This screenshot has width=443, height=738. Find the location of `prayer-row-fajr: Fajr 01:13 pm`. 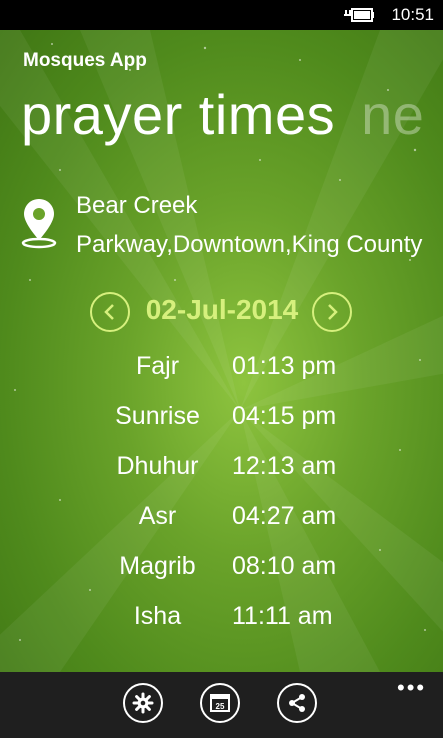

prayer-row-fajr: Fajr 01:13 pm is located at coordinates (221, 372).